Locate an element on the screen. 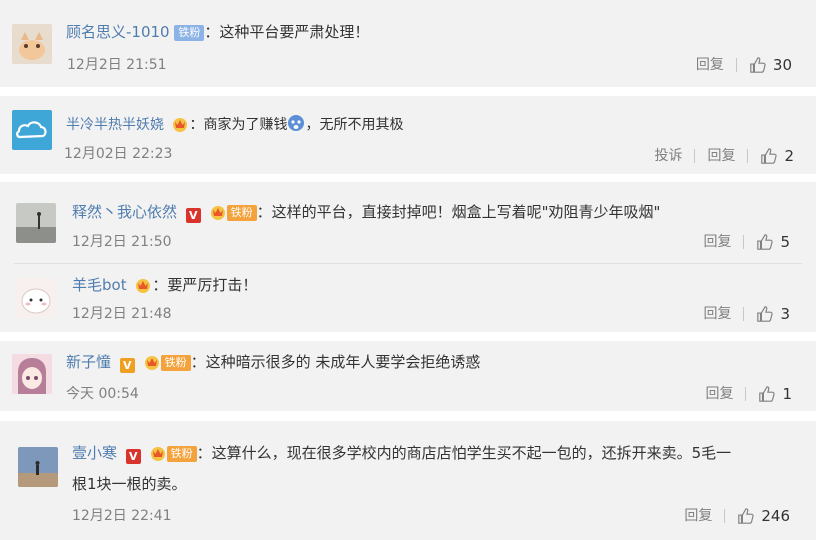  username-link: 羊毛bot is located at coordinates (99, 285).